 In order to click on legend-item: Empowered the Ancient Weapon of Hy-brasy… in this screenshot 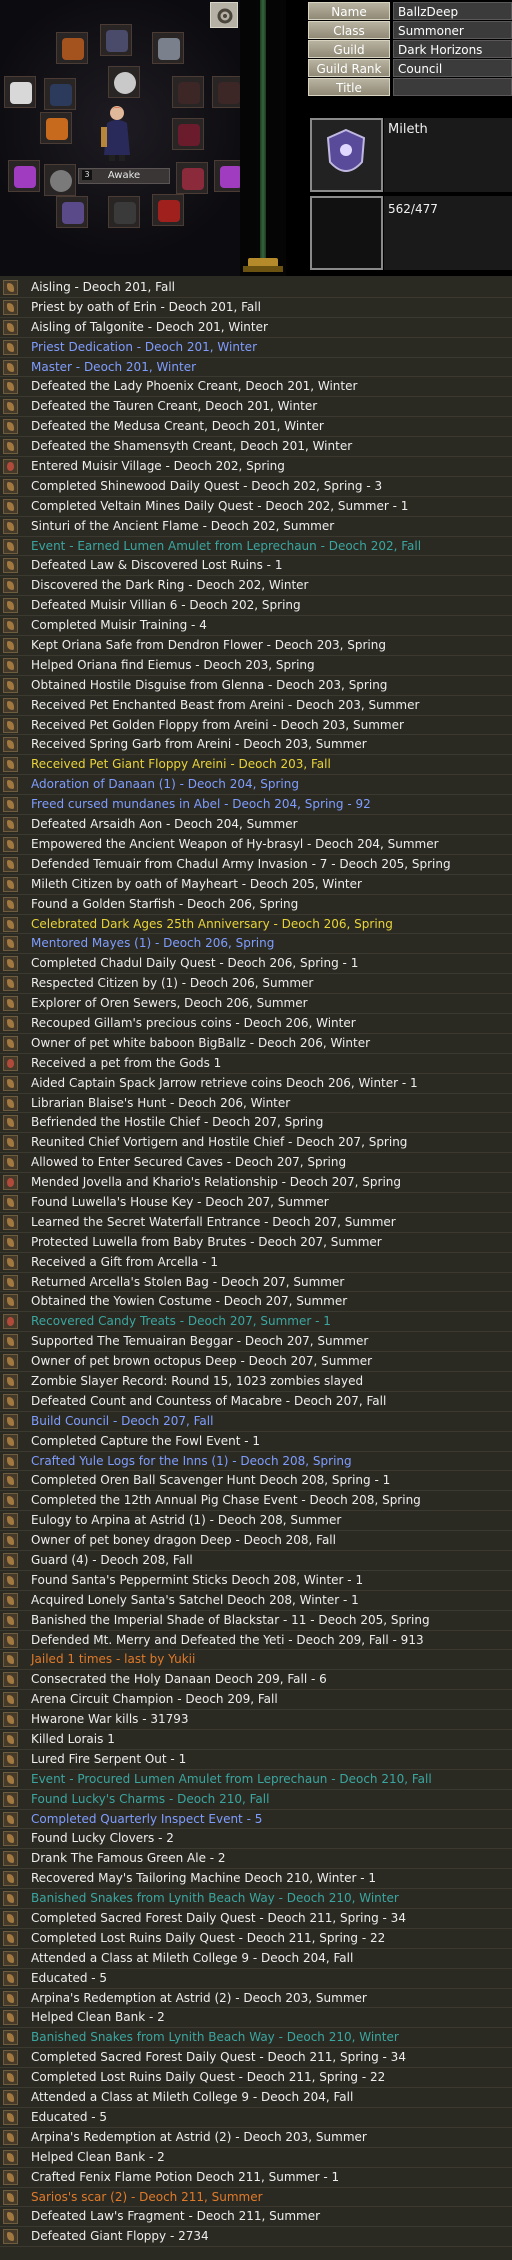, I will do `click(256, 845)`.